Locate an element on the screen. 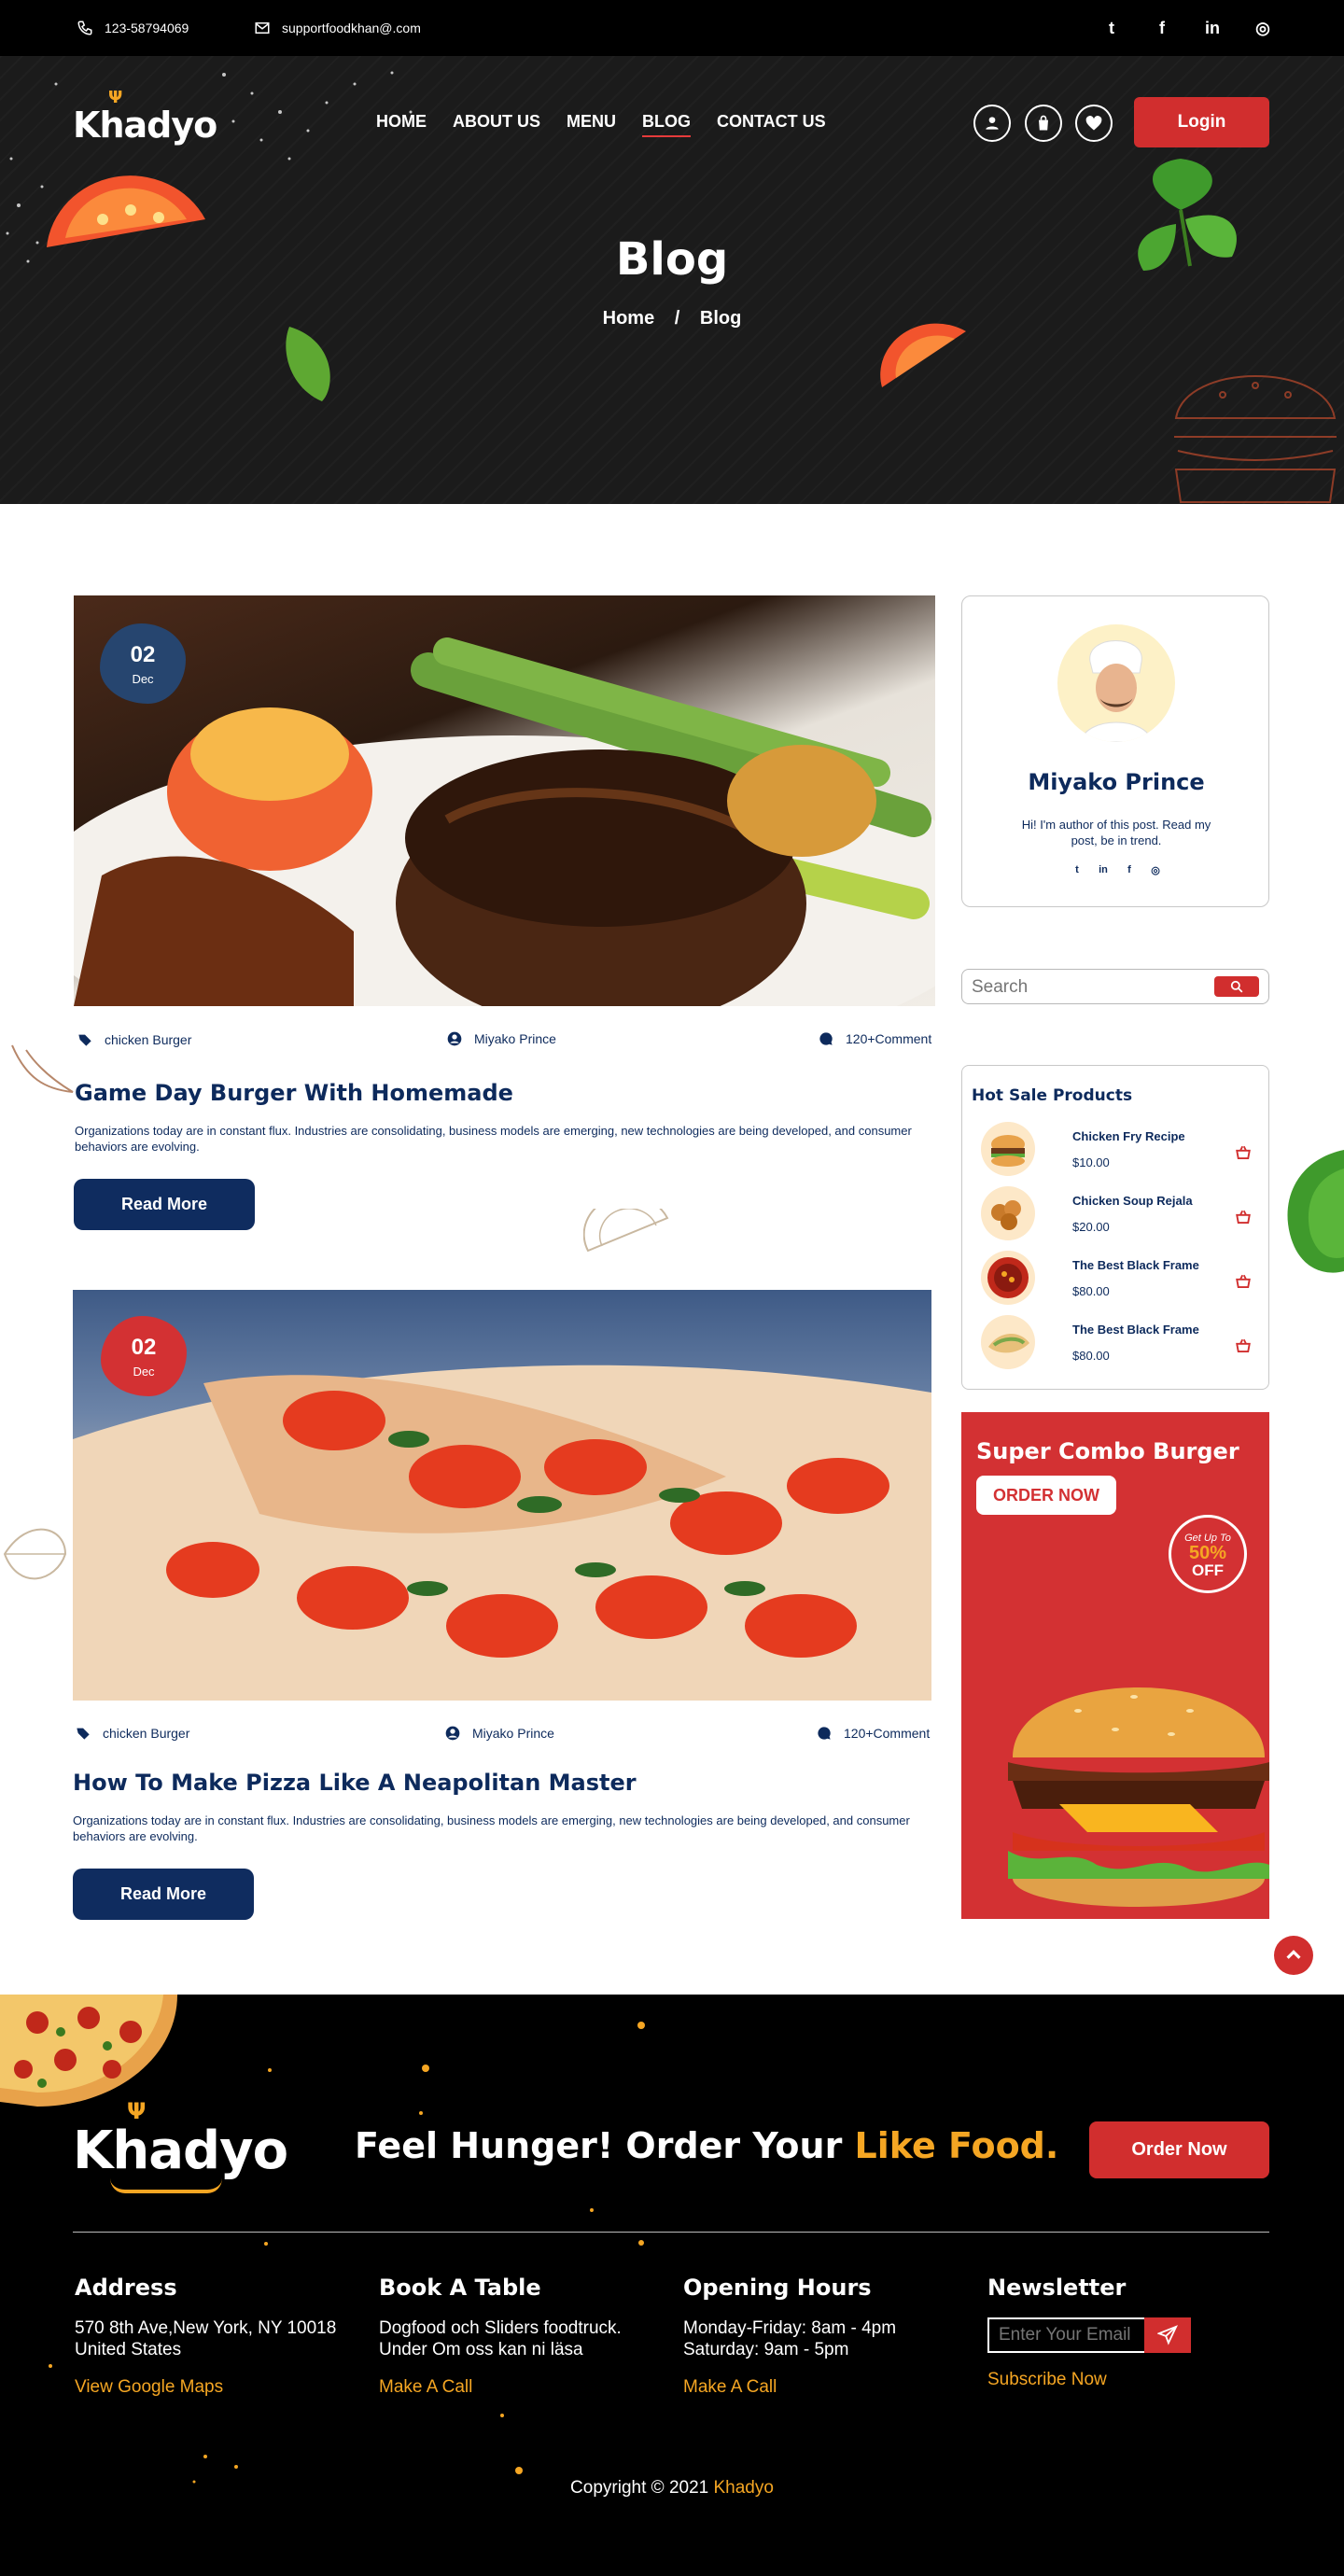 This screenshot has height=2576, width=1344. footer-address-heading: Address is located at coordinates (126, 2288).